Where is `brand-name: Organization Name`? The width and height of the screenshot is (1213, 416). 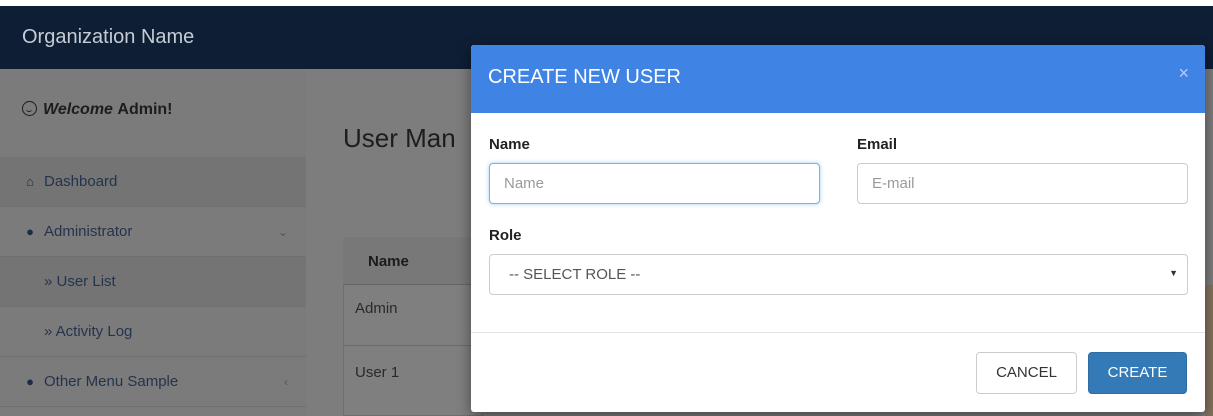 brand-name: Organization Name is located at coordinates (108, 37).